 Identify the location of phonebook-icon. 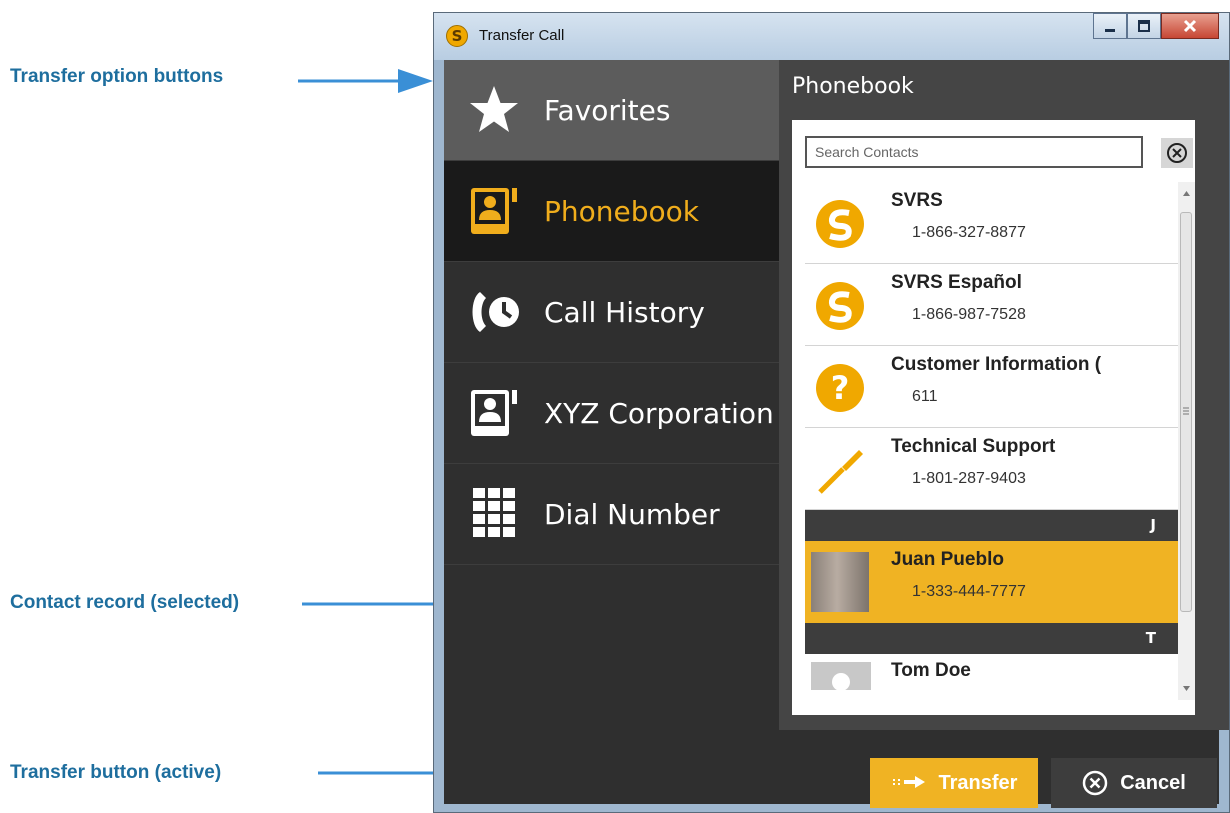
(494, 211).